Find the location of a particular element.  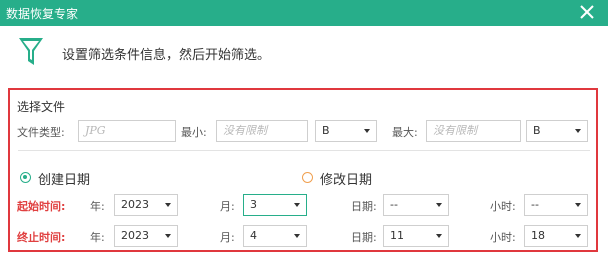

max-size-label: 最大: is located at coordinates (405, 132).